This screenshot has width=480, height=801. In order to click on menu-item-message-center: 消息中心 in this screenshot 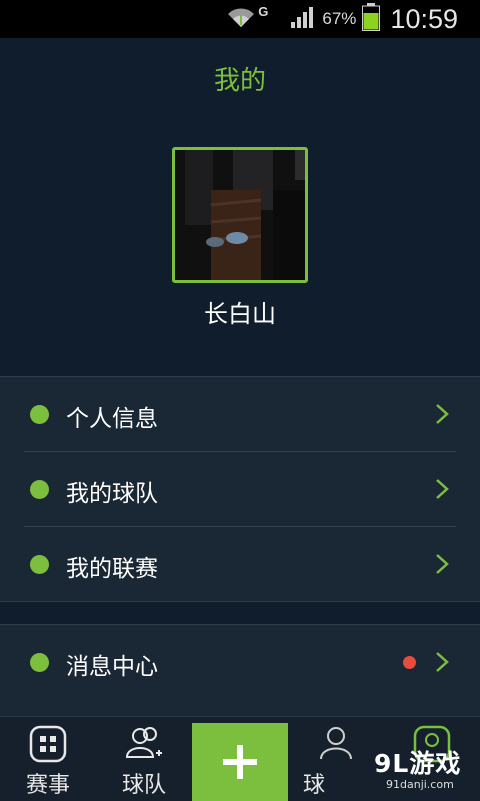, I will do `click(240, 662)`.